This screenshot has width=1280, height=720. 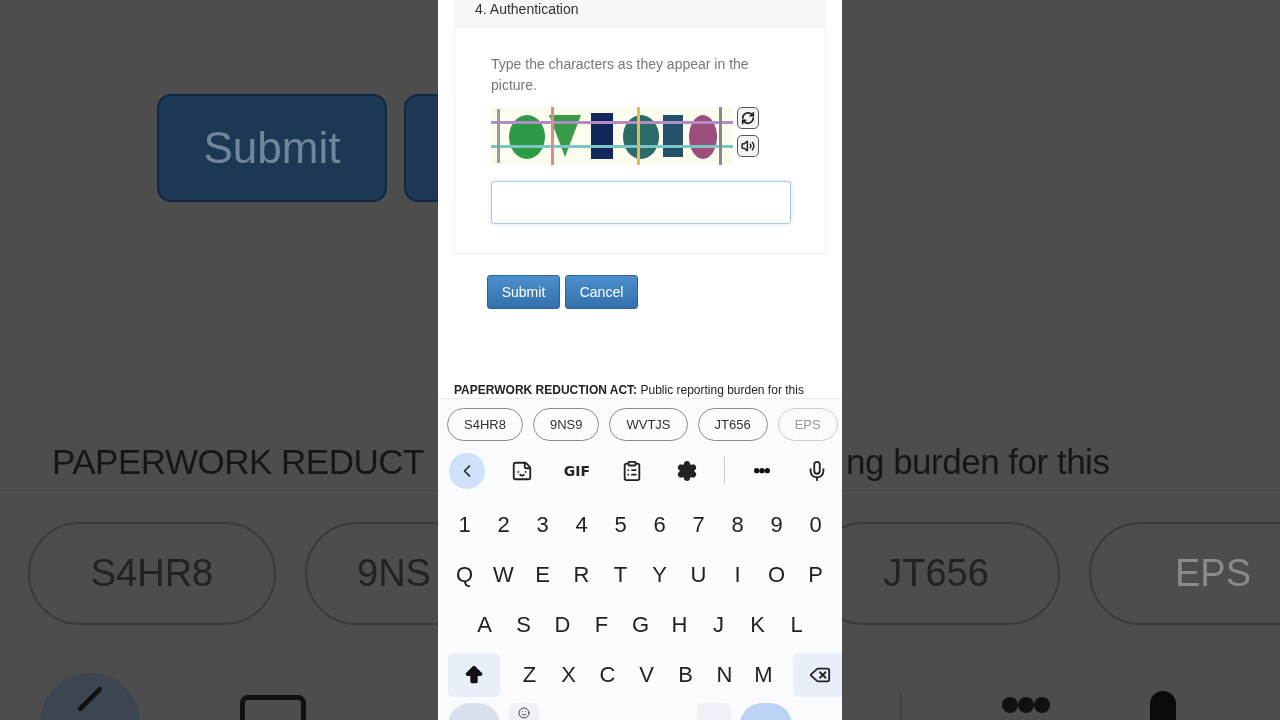 What do you see at coordinates (629, 390) in the screenshot?
I see `notice-text: PAPERWORK REDUCTION ACT: Public reporting burden for this` at bounding box center [629, 390].